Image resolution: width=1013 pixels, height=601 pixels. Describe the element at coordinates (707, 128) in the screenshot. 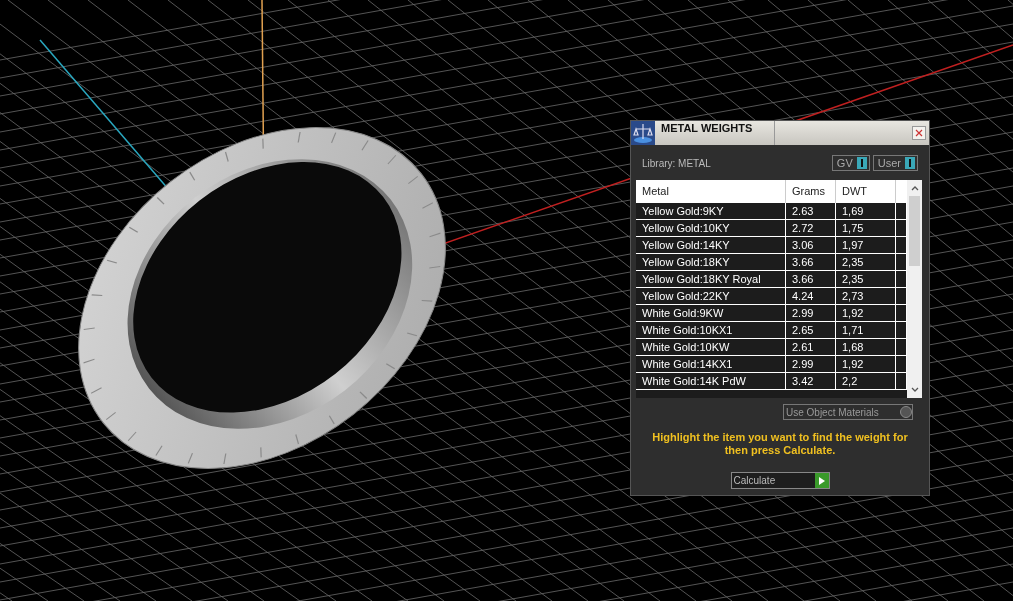

I see `window-title: METAL WEIGHTS` at that location.